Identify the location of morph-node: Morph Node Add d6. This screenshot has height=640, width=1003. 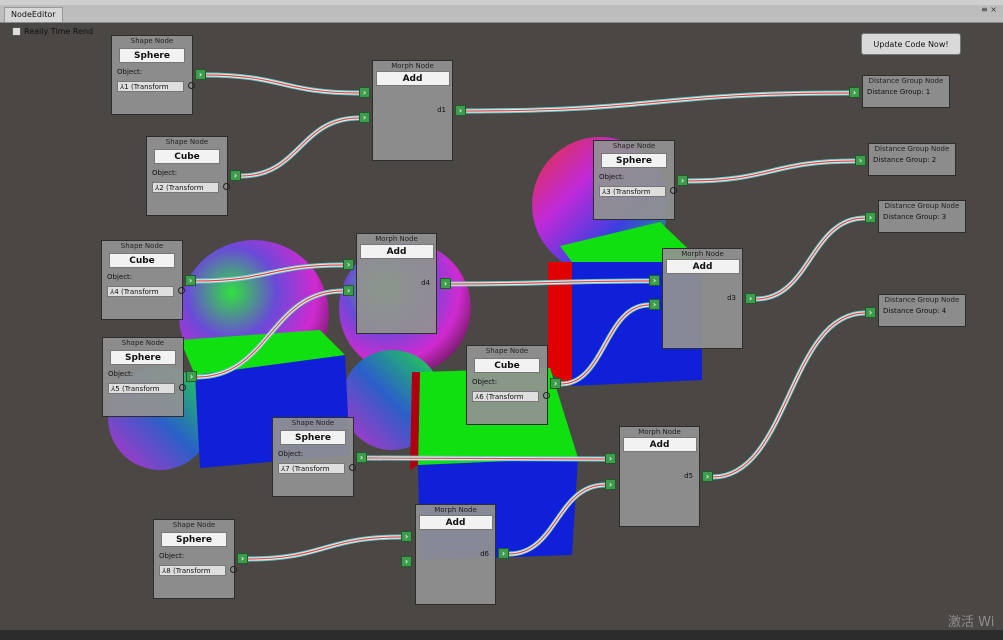
(455, 554).